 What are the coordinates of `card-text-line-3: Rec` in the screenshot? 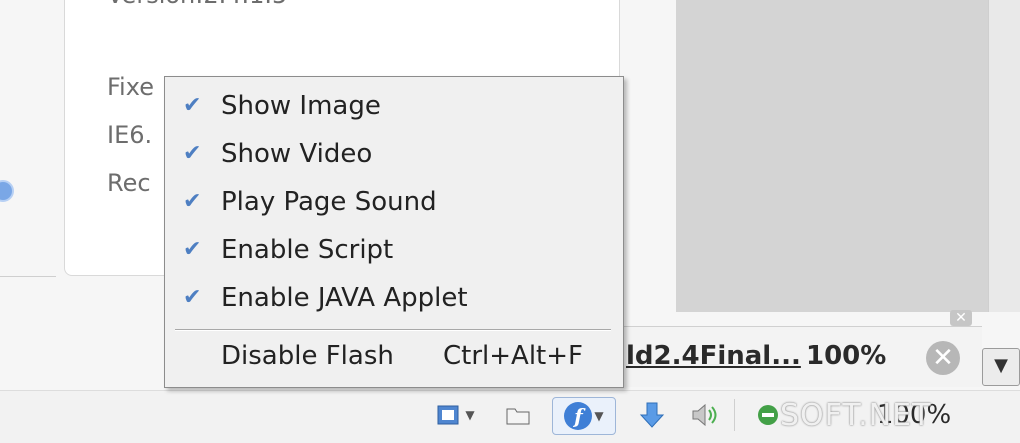 It's located at (129, 183).